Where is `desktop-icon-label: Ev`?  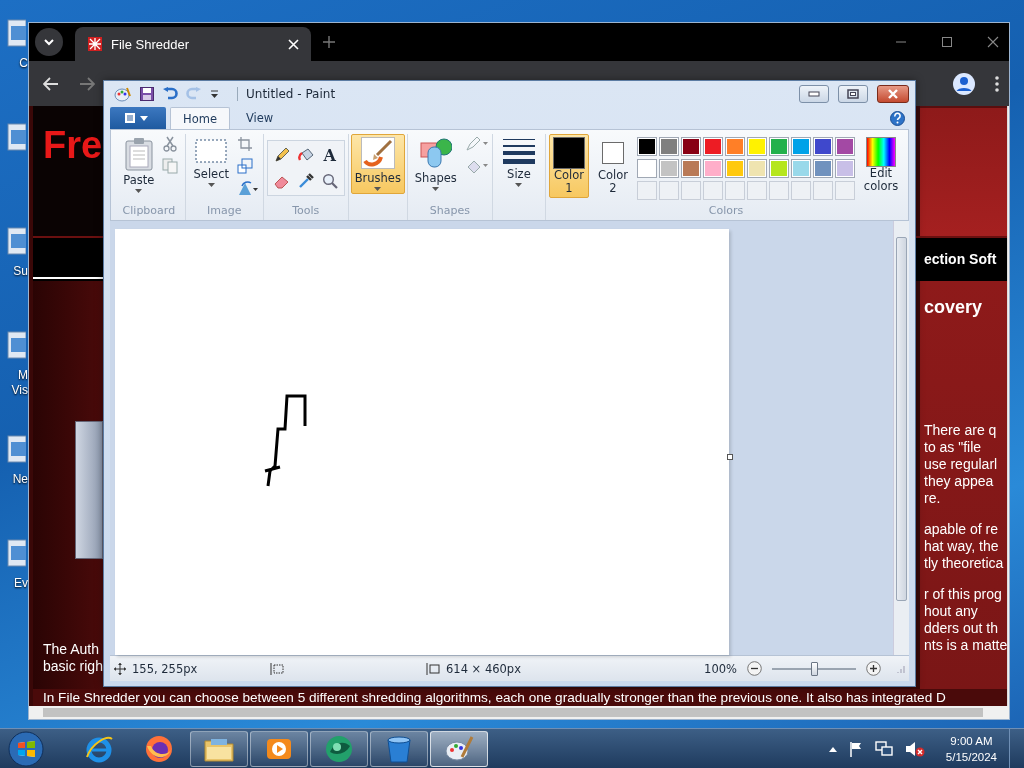 desktop-icon-label: Ev is located at coordinates (21, 583).